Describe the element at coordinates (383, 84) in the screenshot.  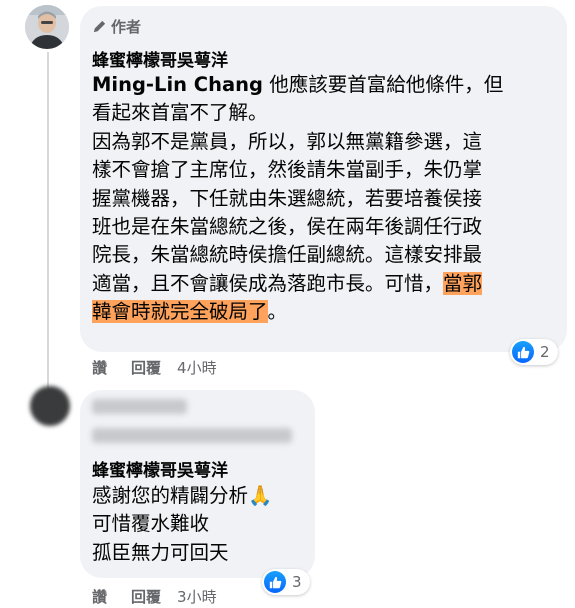
I see `comment-text: 他應該要首富給他條件，但` at that location.